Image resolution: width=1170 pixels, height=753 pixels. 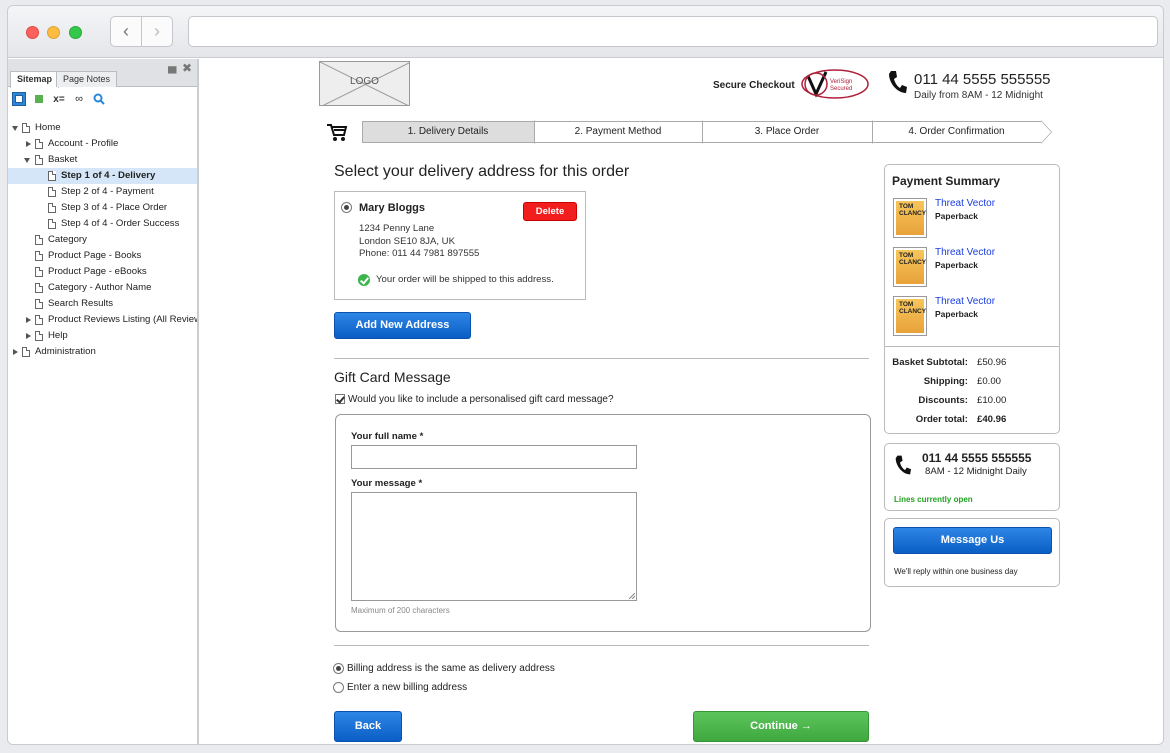 I want to click on tree-item-account-profile: Account - Profile, so click(x=102, y=144).